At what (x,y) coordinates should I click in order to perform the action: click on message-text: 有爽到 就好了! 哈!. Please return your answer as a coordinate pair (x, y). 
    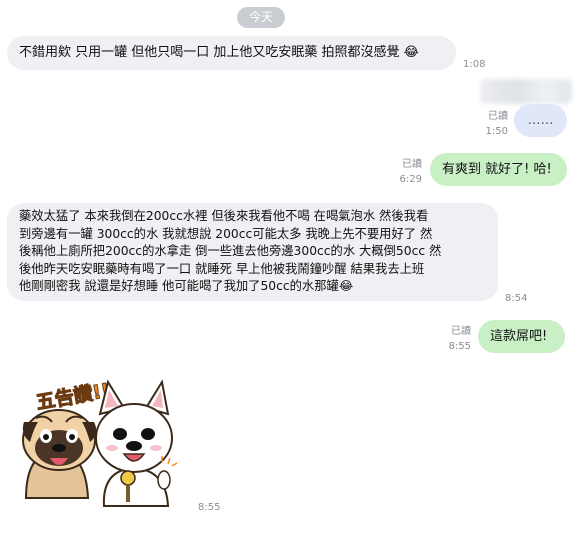
    Looking at the image, I should click on (497, 169).